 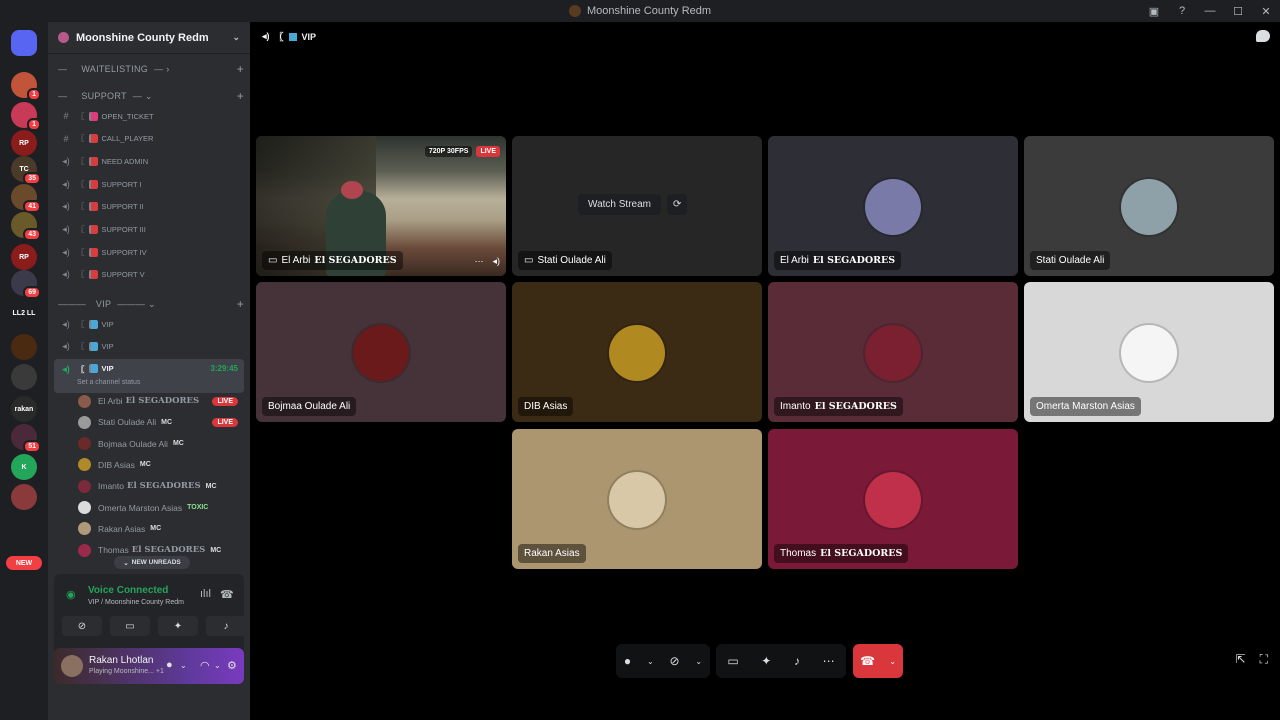 What do you see at coordinates (149, 184) in the screenshot?
I see `channel-item: ◂) 〖 SUPPORT I` at bounding box center [149, 184].